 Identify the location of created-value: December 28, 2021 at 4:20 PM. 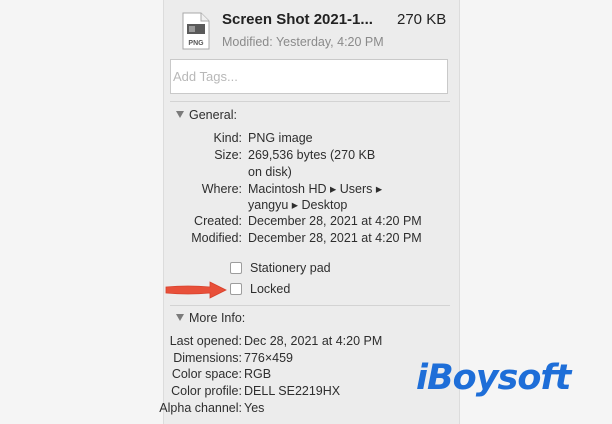
(335, 221).